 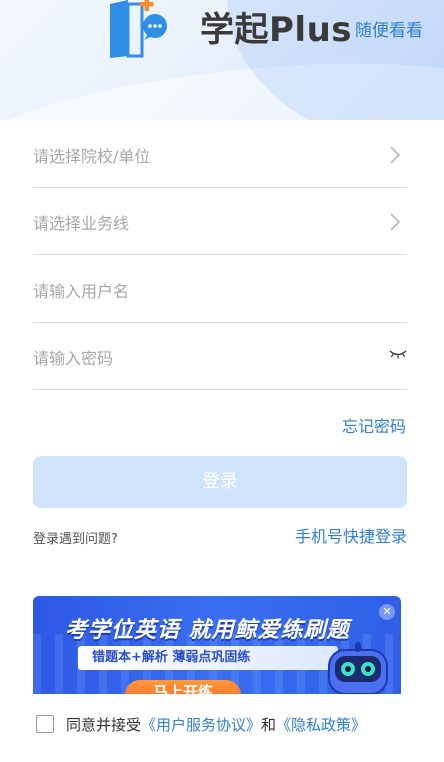 I want to click on agreement-text: 同意并接受《用户服务协议》和《隐私政策》, so click(x=216, y=724).